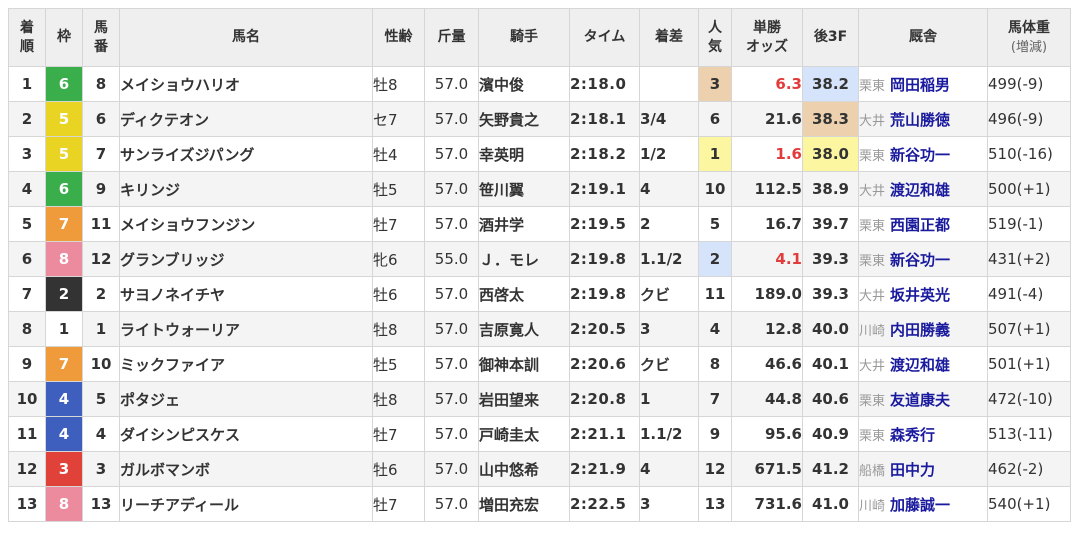 This screenshot has height=541, width=1078. What do you see at coordinates (767, 46) in the screenshot?
I see `header-odds-line2: オッズ` at bounding box center [767, 46].